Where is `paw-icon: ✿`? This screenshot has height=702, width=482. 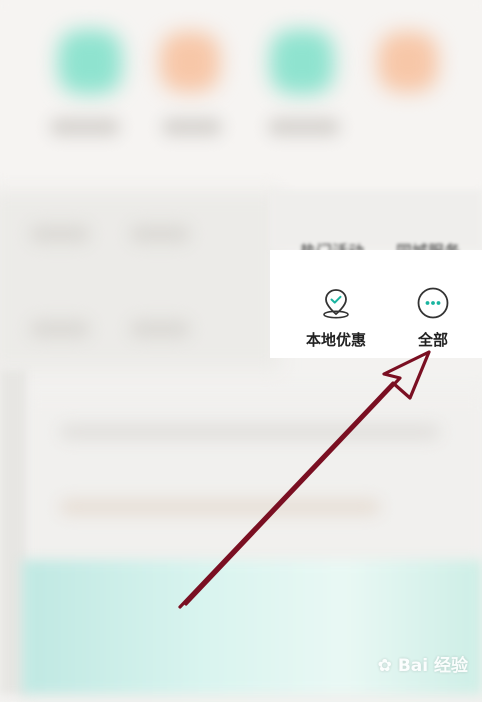 paw-icon: ✿ is located at coordinates (384, 666).